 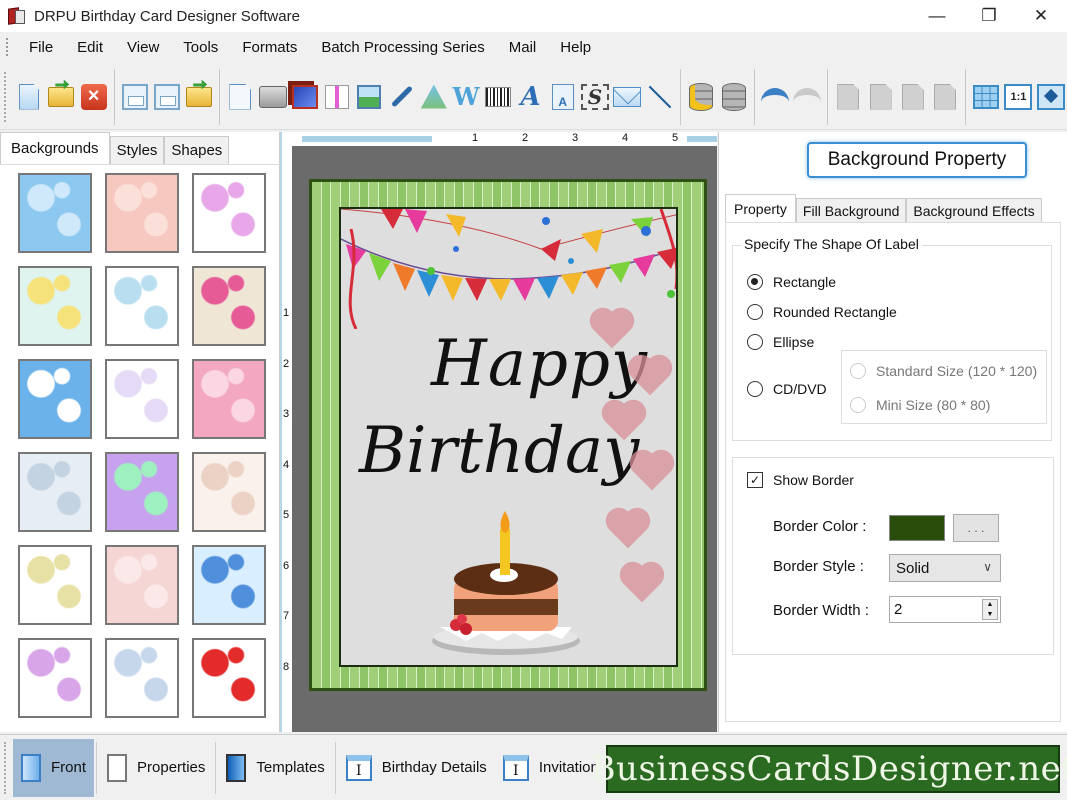 I want to click on background-thumbnail-teddy, so click(x=229, y=492).